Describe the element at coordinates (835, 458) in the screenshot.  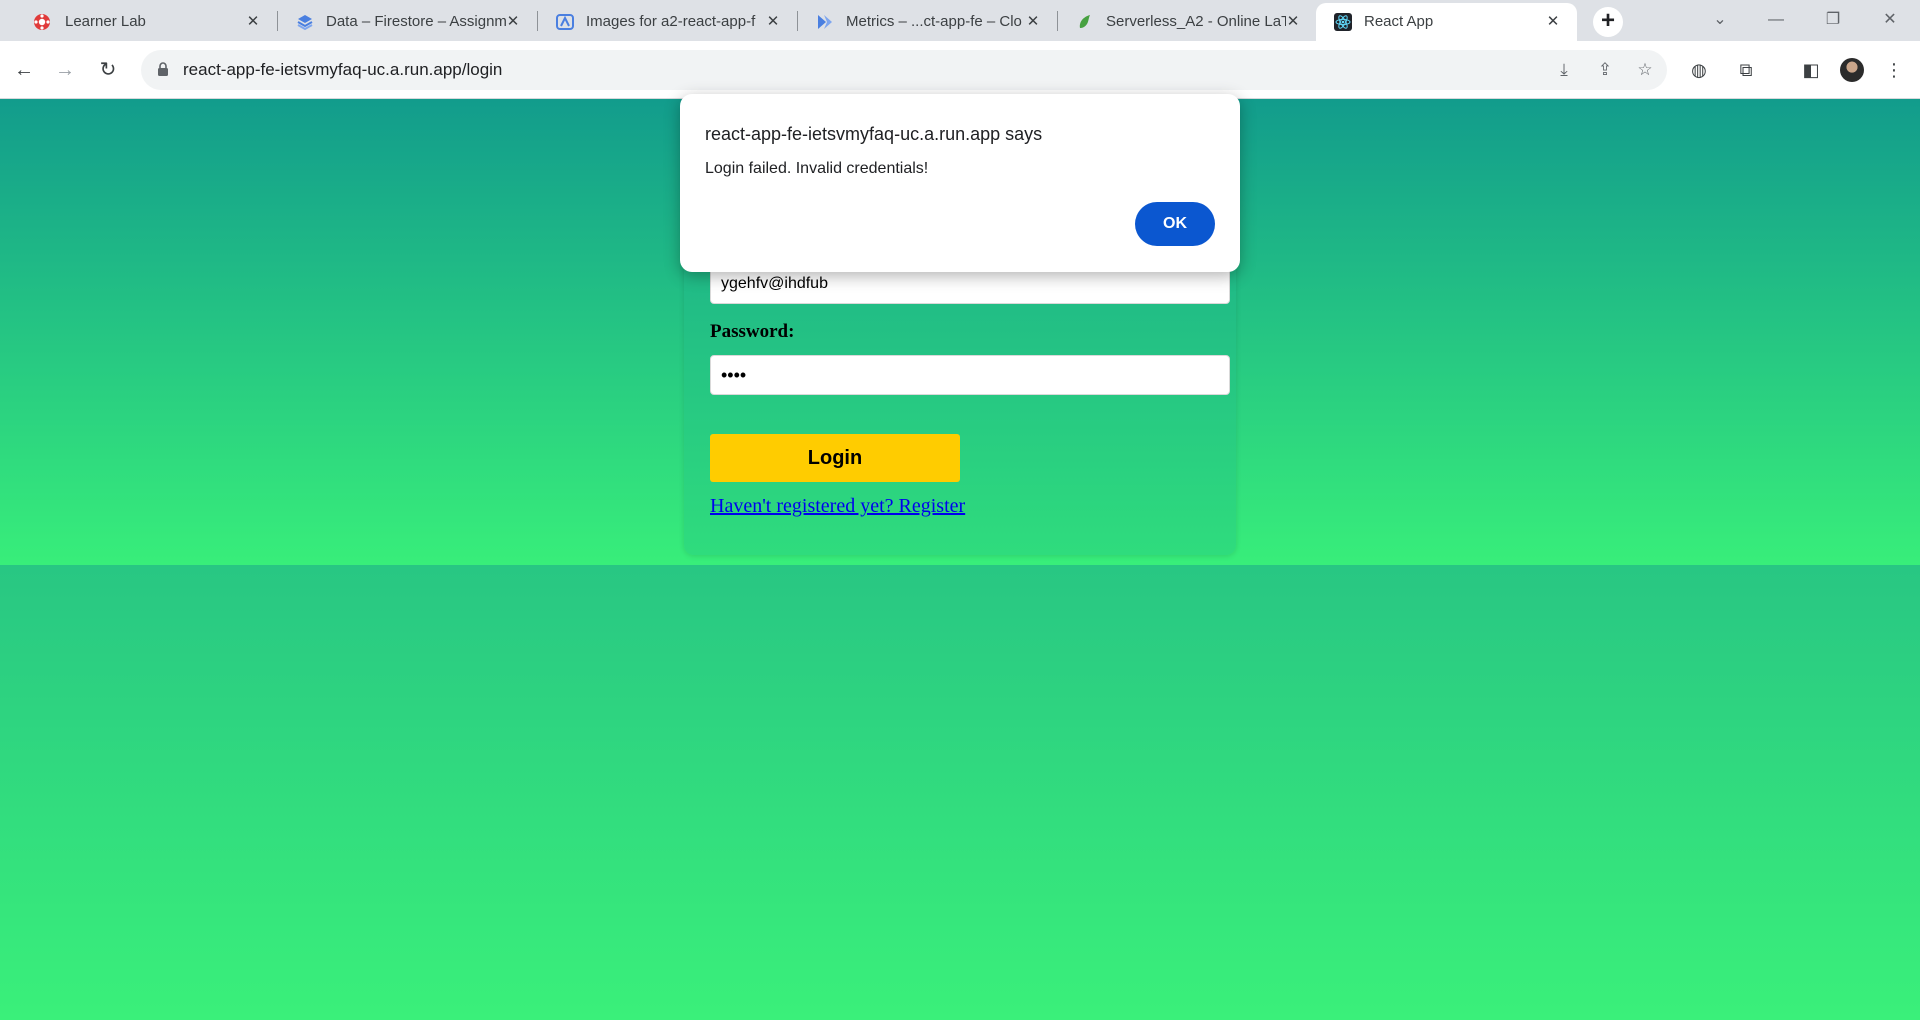
I see `login-button: Login` at that location.